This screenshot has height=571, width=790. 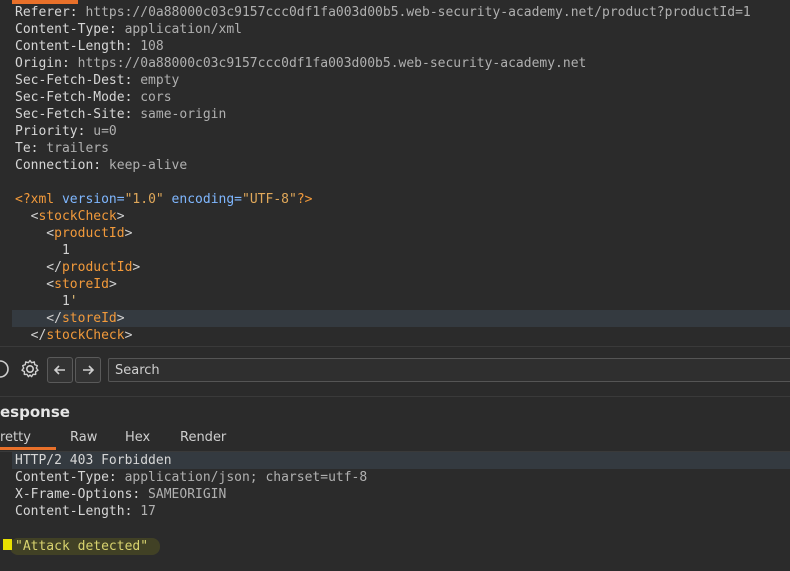 What do you see at coordinates (83, 437) in the screenshot?
I see `tab-raw: Raw` at bounding box center [83, 437].